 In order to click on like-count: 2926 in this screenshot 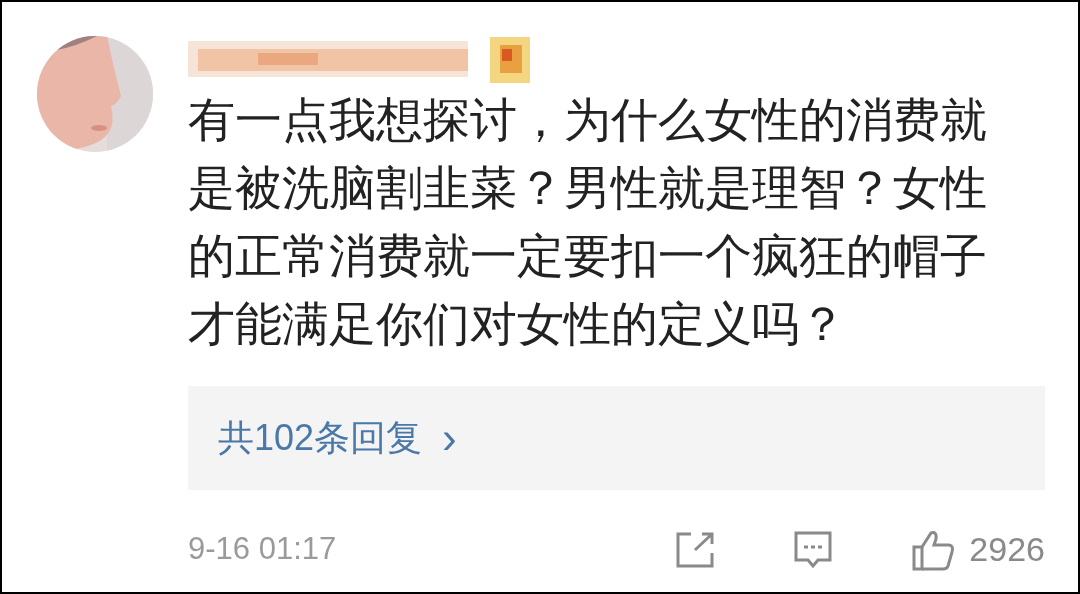, I will do `click(1007, 549)`.